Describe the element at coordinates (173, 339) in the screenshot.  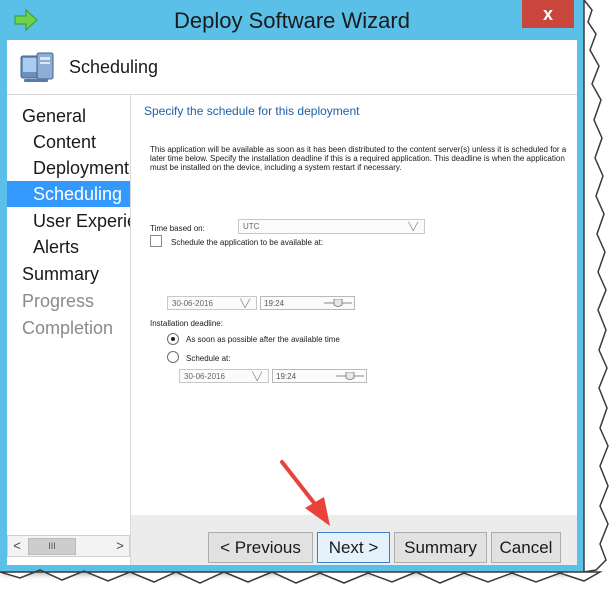
I see `asap-radio` at that location.